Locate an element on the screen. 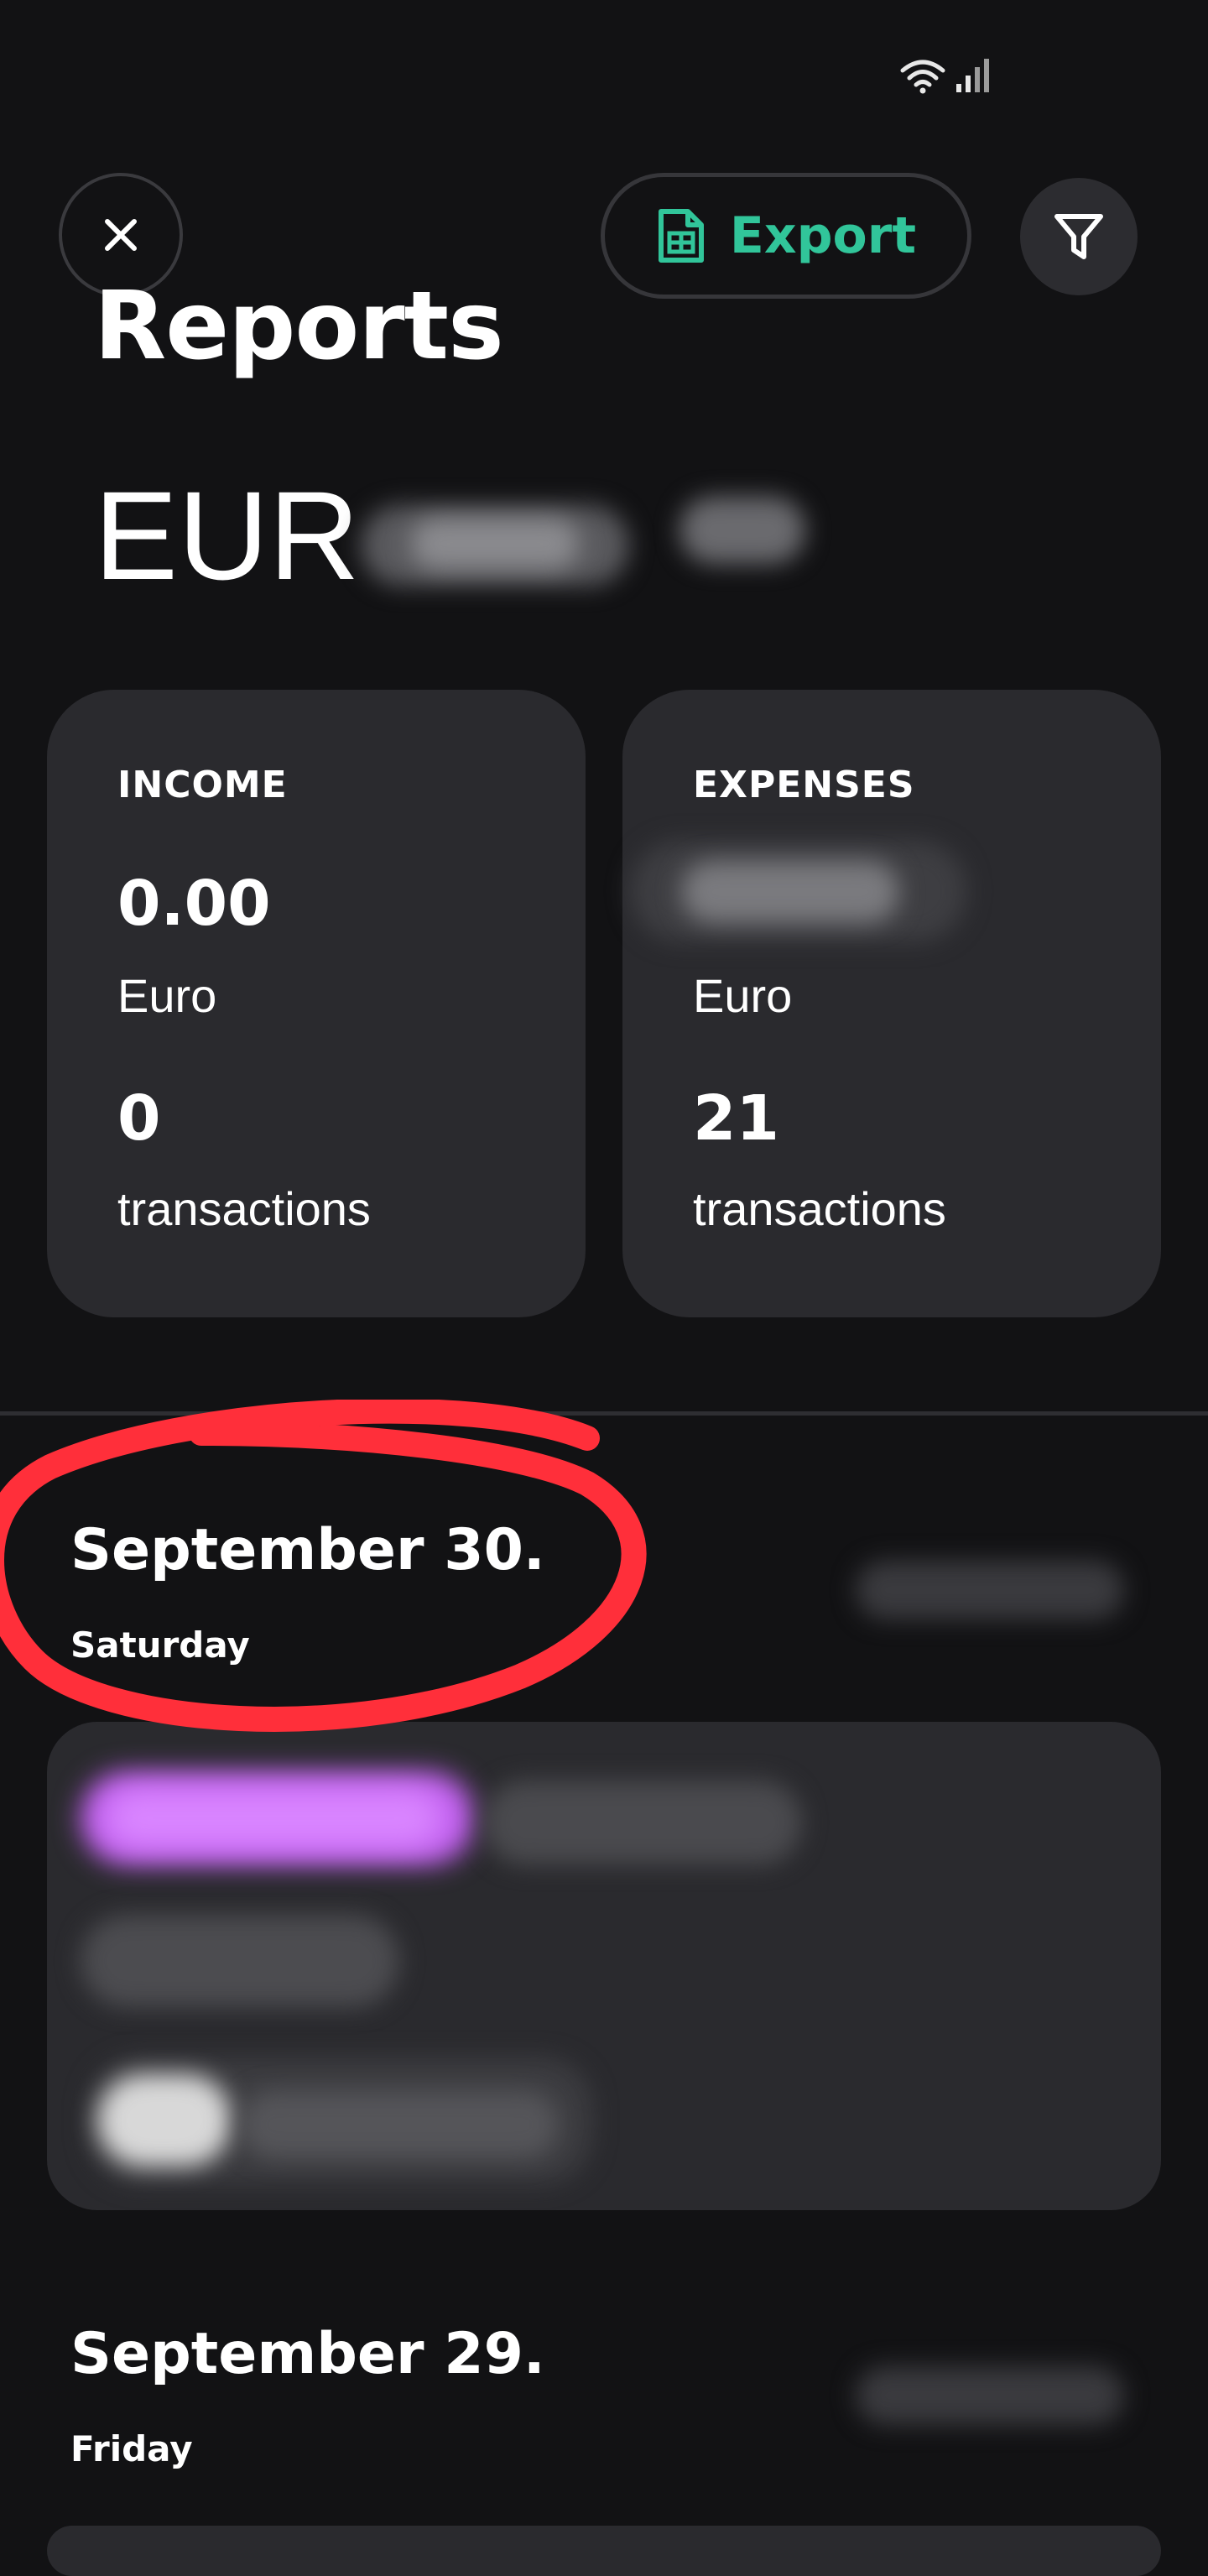 The height and width of the screenshot is (2576, 1208). filter-button is located at coordinates (1079, 236).